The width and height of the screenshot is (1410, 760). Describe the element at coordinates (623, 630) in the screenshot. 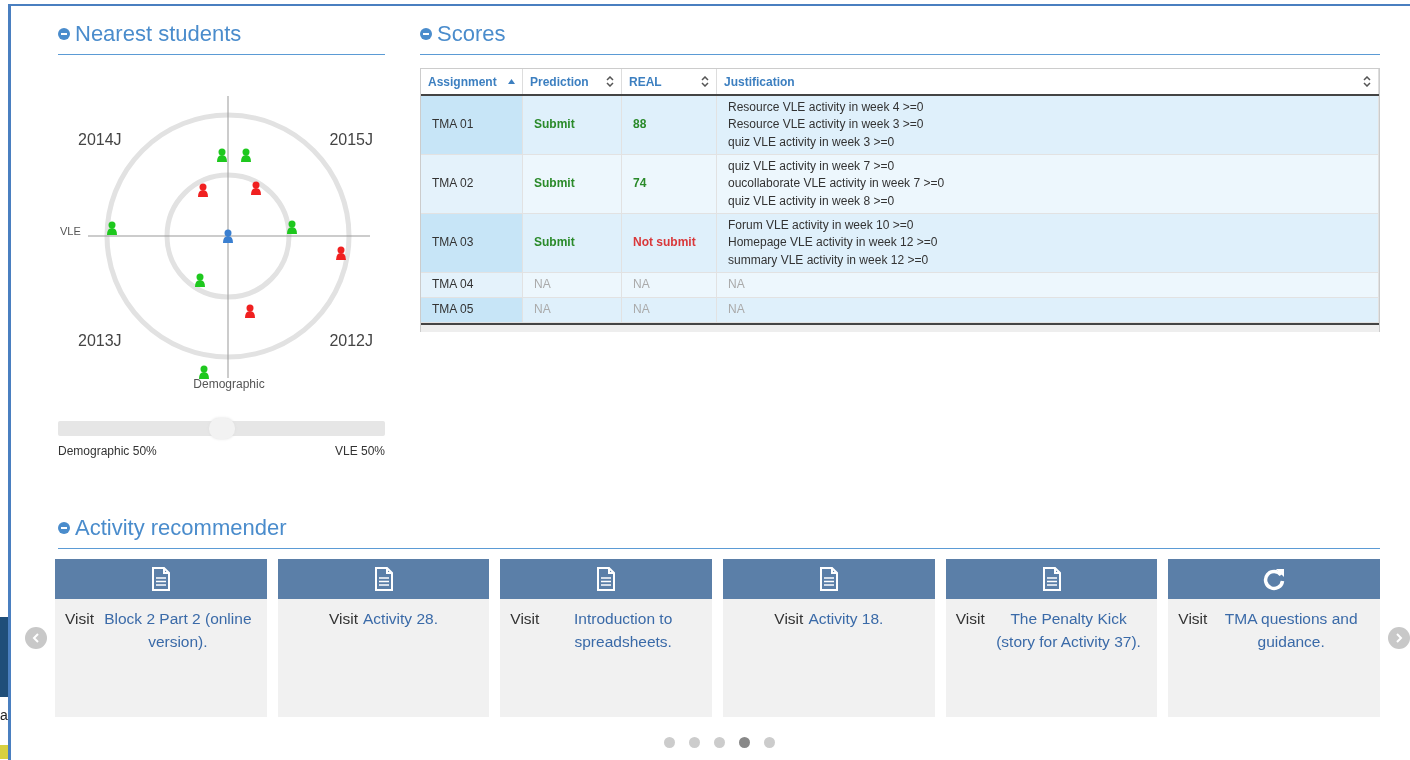

I see `activity-link: Introduction to spreadsheets.` at that location.